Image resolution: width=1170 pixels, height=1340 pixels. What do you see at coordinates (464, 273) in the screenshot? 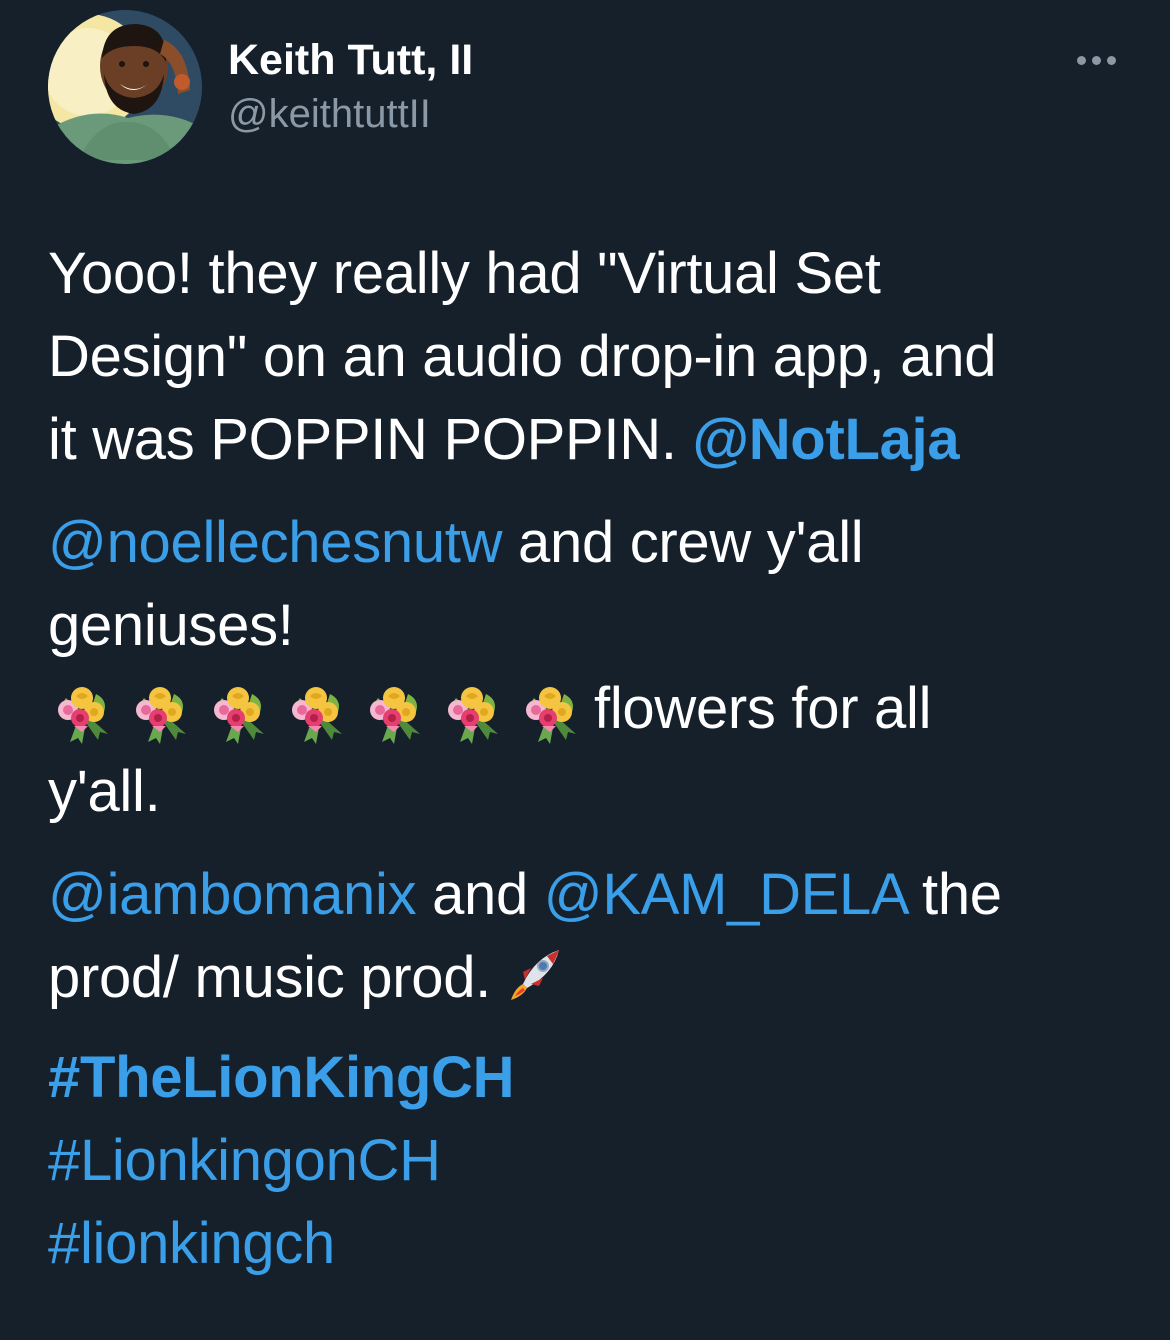
I see `tweet-line: Yooo! they really had "Virtual Set` at bounding box center [464, 273].